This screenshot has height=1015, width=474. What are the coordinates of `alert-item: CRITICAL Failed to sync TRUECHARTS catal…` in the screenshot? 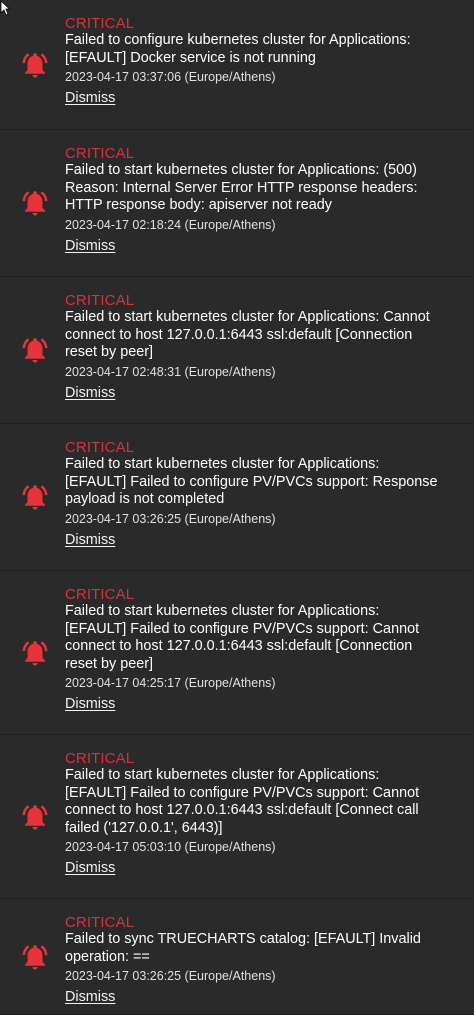 It's located at (237, 957).